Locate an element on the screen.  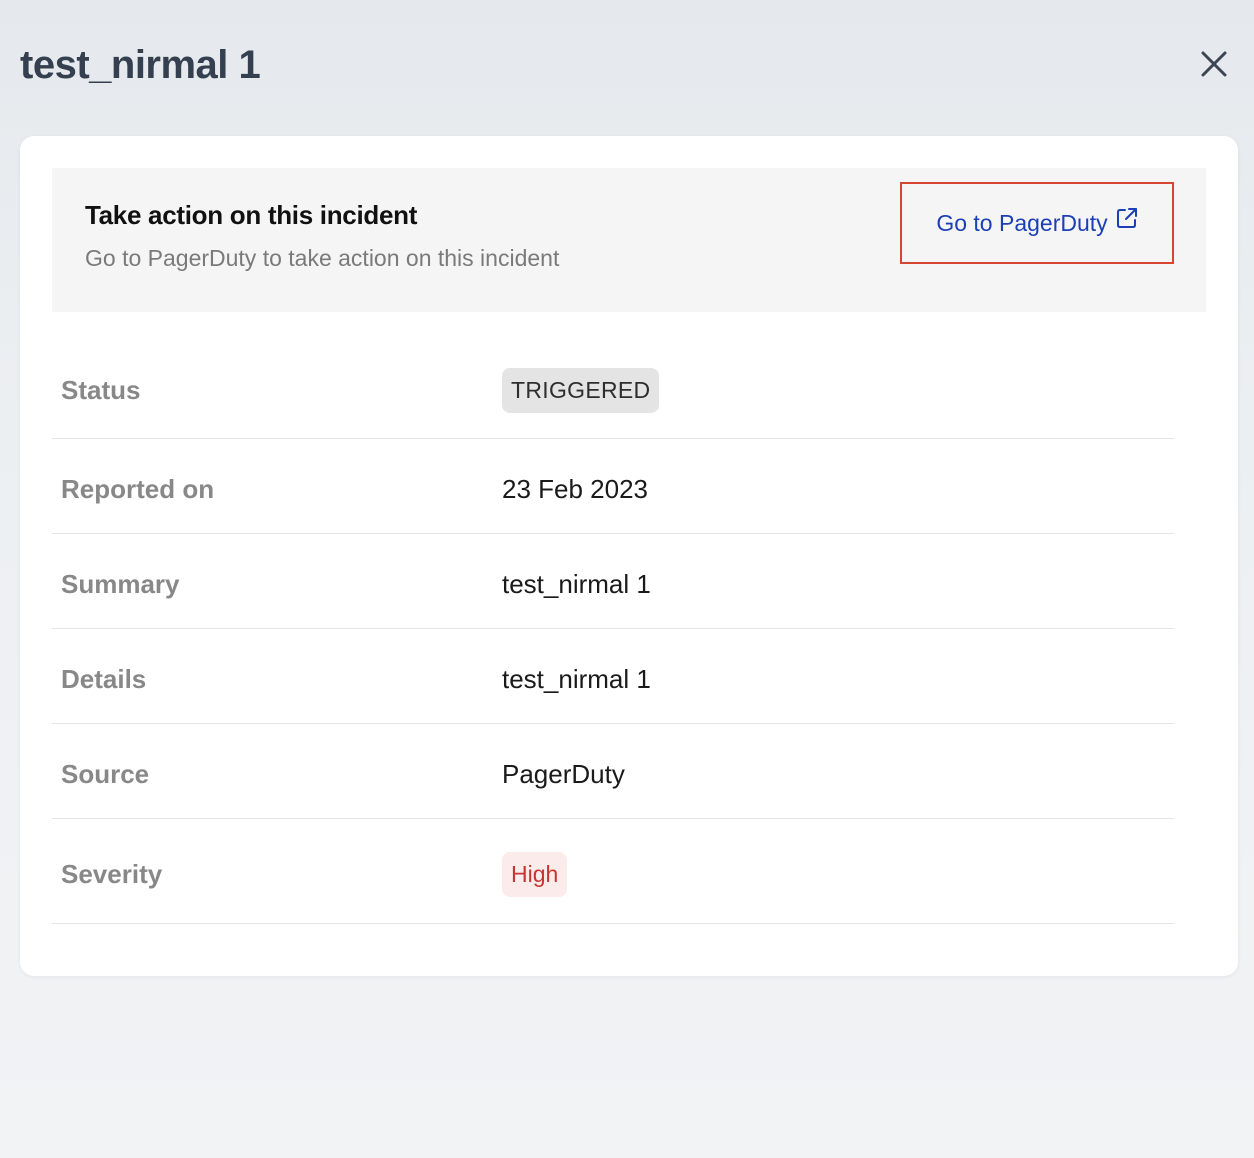
external-link-icon is located at coordinates (1127, 220).